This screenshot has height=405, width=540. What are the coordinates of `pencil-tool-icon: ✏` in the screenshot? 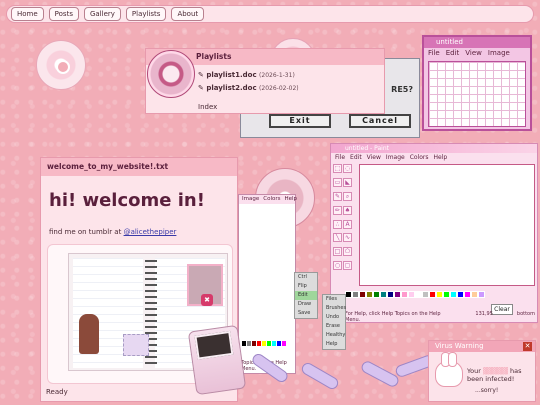 It's located at (337, 210).